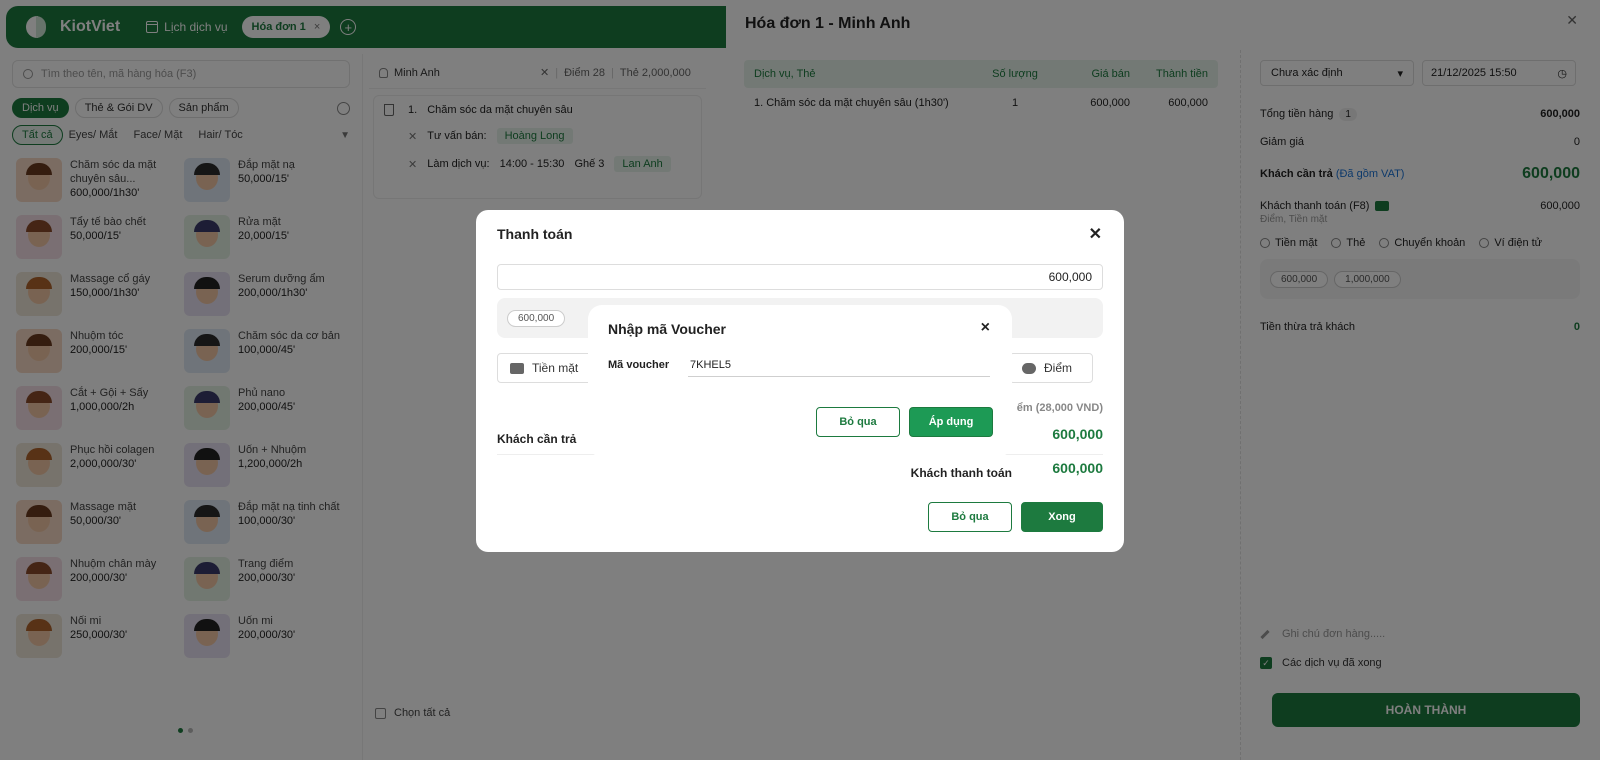  Describe the element at coordinates (1062, 517) in the screenshot. I see `payment-done-button: Xong` at that location.